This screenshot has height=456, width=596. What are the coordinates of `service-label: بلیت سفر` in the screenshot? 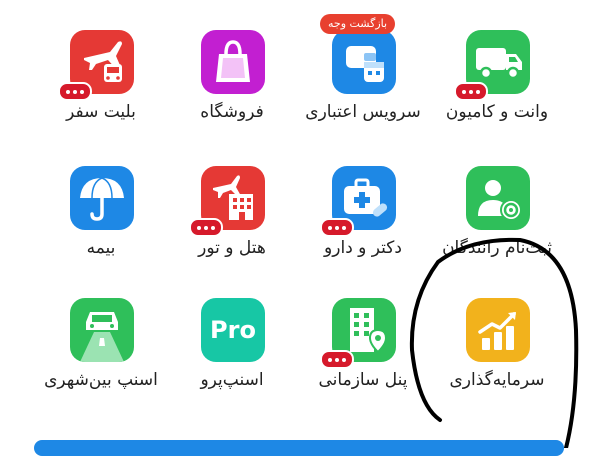 It's located at (101, 112).